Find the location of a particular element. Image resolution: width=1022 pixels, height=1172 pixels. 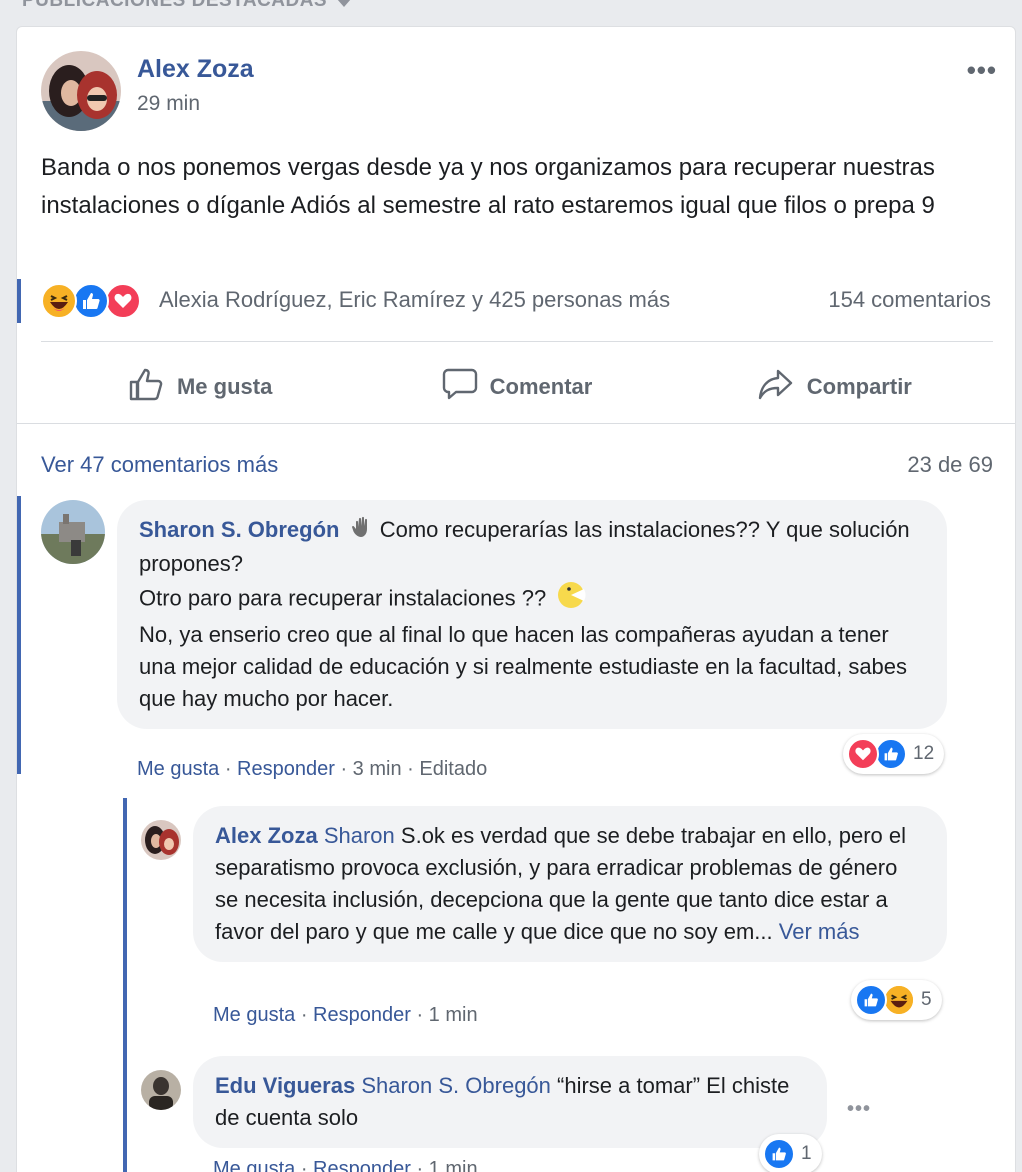

see-more-link: Ver más is located at coordinates (819, 931).